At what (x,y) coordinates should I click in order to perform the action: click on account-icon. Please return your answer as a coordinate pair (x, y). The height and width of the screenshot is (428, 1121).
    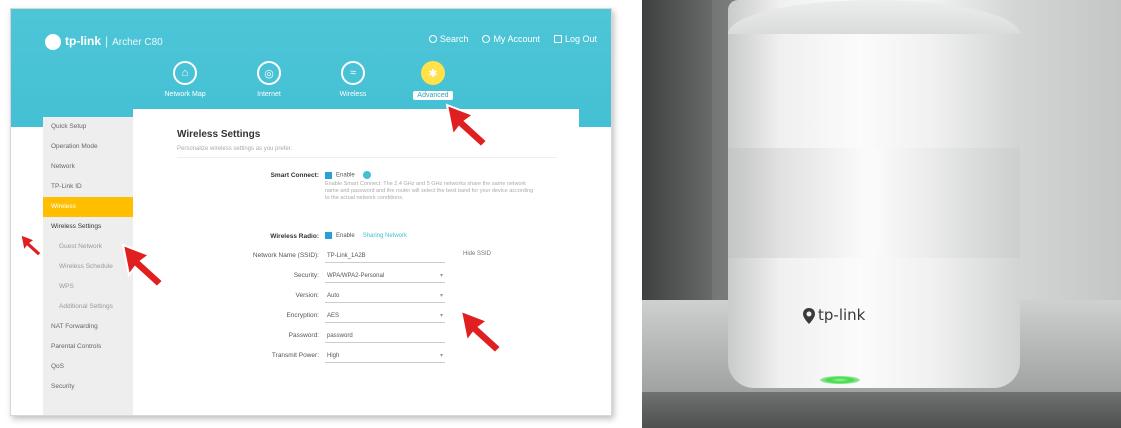
    Looking at the image, I should click on (486, 39).